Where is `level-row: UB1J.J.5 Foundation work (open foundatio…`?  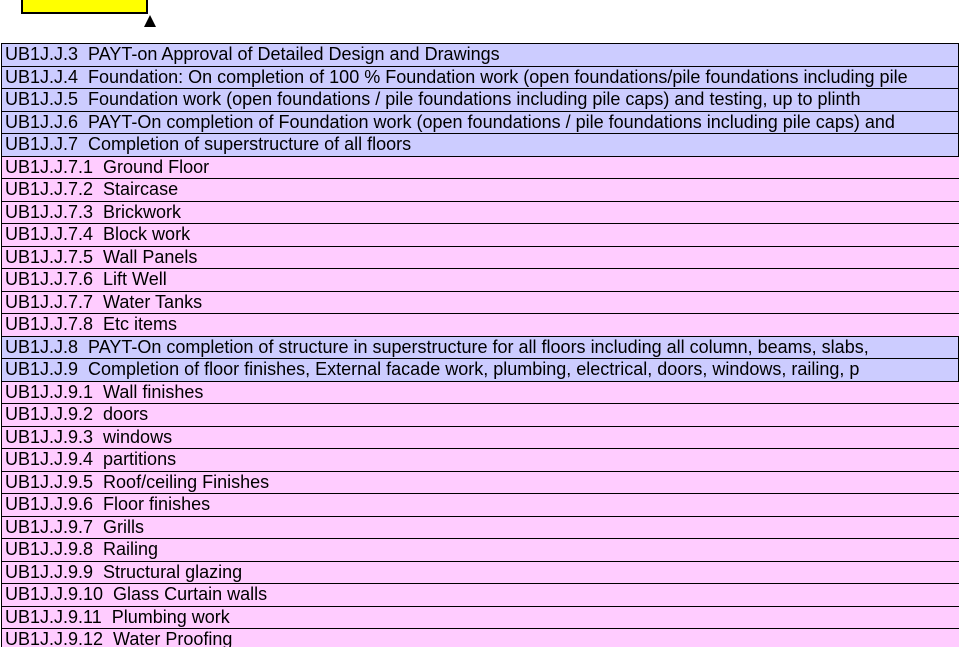
level-row: UB1J.J.5 Foundation work (open foundatio… is located at coordinates (480, 100).